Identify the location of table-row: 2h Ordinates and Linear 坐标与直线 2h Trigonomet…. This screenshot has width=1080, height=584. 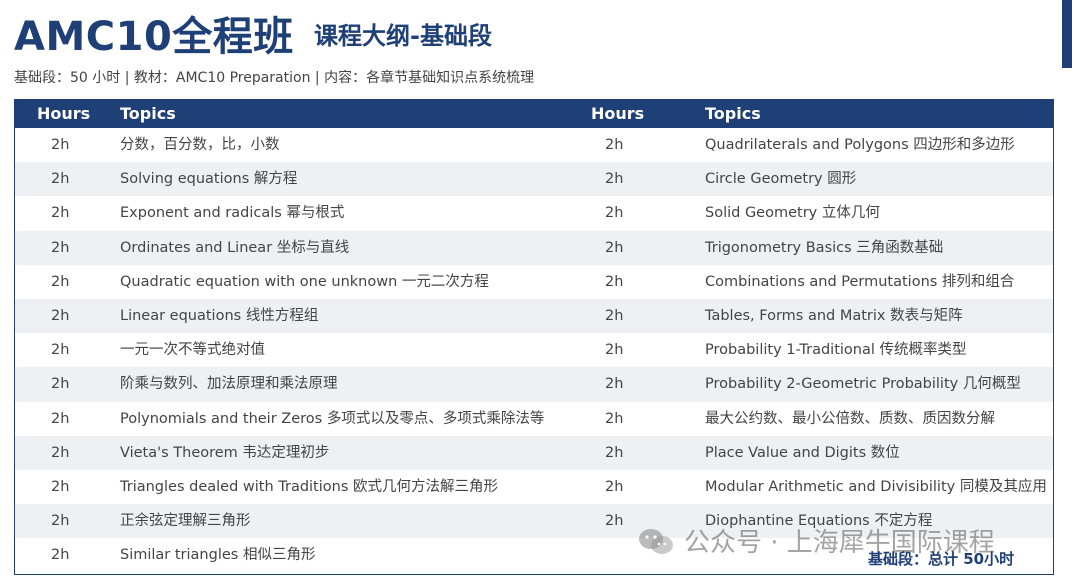
(534, 247).